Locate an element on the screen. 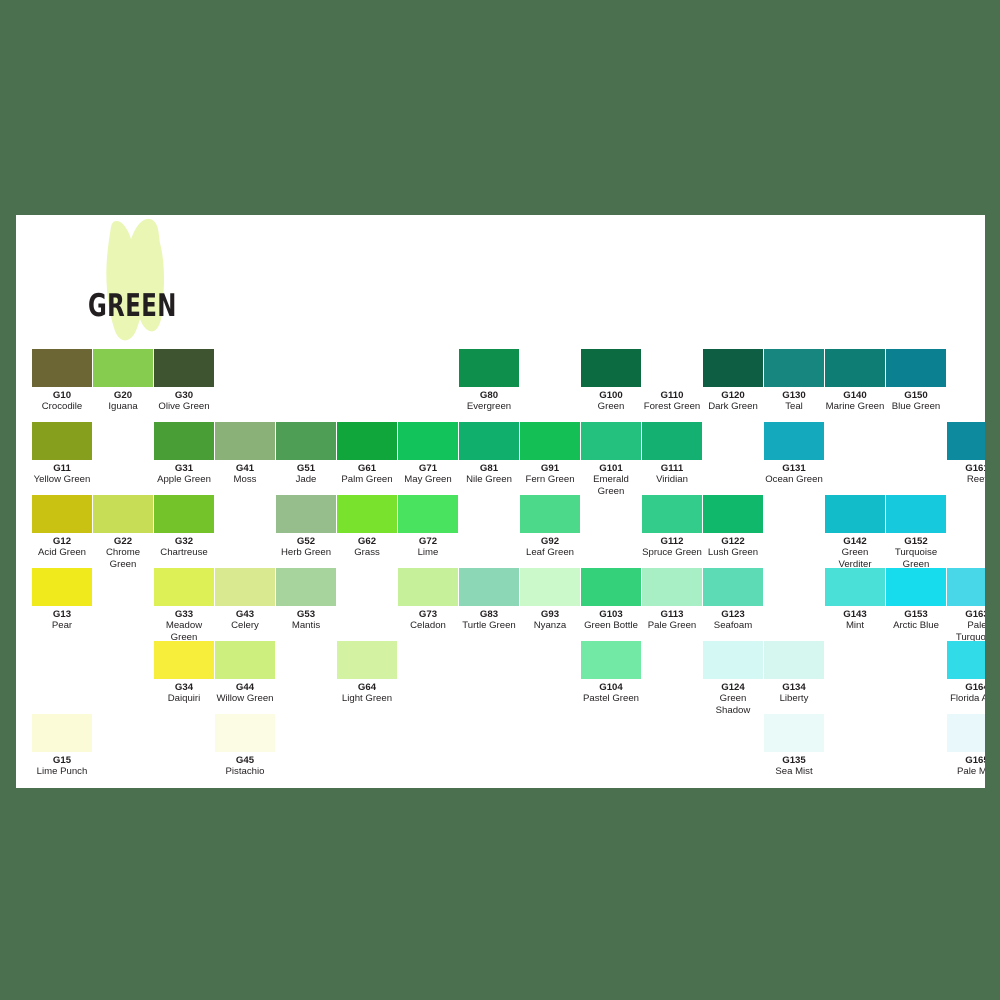  swatch-g140: G140 Marine Green is located at coordinates (855, 381).